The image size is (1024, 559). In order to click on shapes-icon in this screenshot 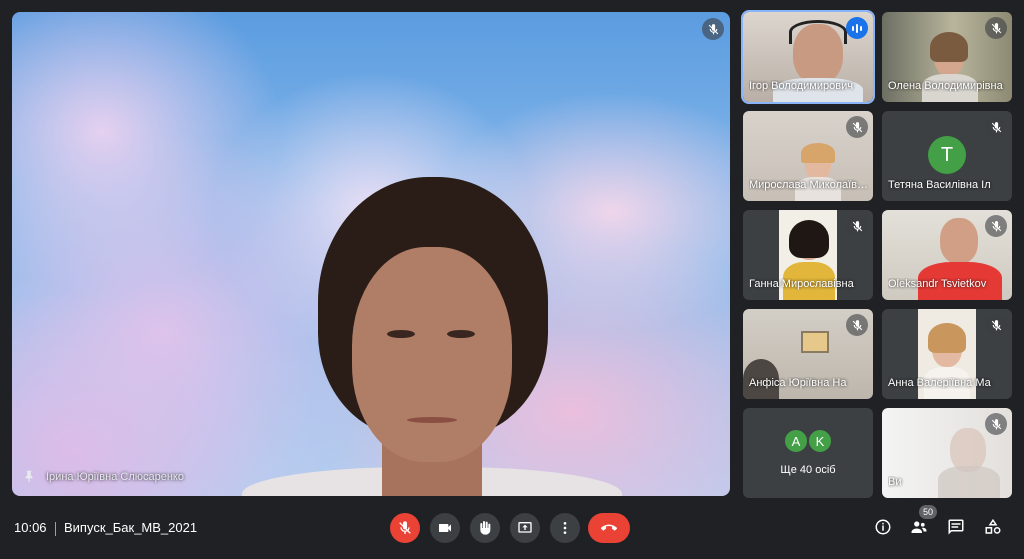, I will do `click(993, 526)`.